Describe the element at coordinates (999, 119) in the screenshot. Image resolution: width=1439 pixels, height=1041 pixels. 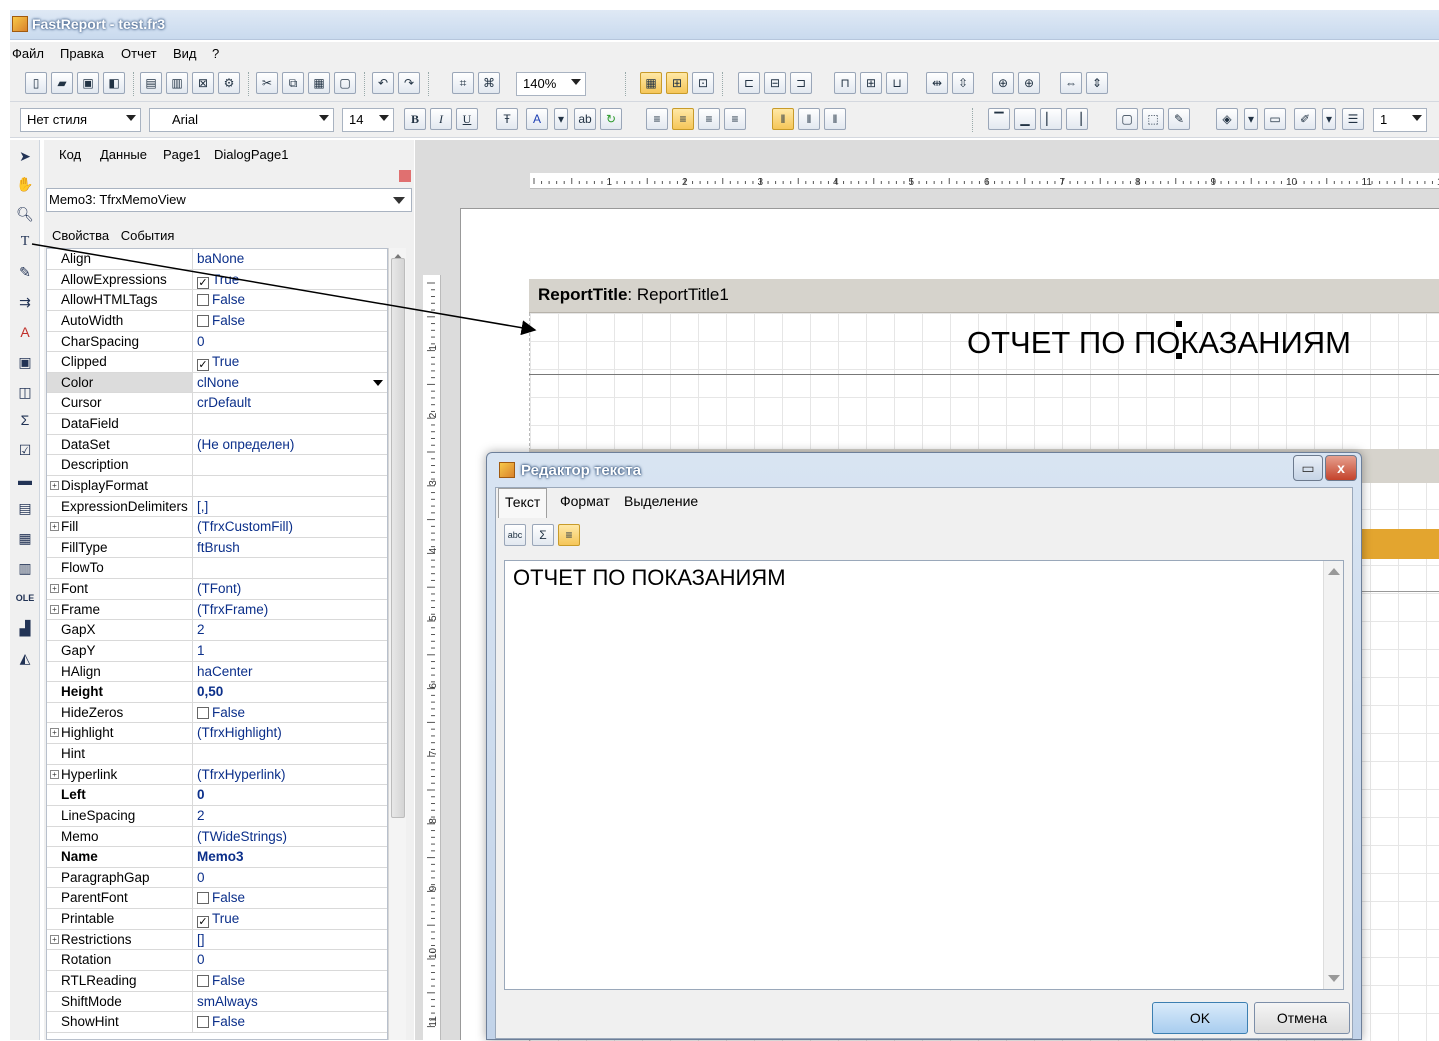
I see `frame-top-icon: ▔` at that location.